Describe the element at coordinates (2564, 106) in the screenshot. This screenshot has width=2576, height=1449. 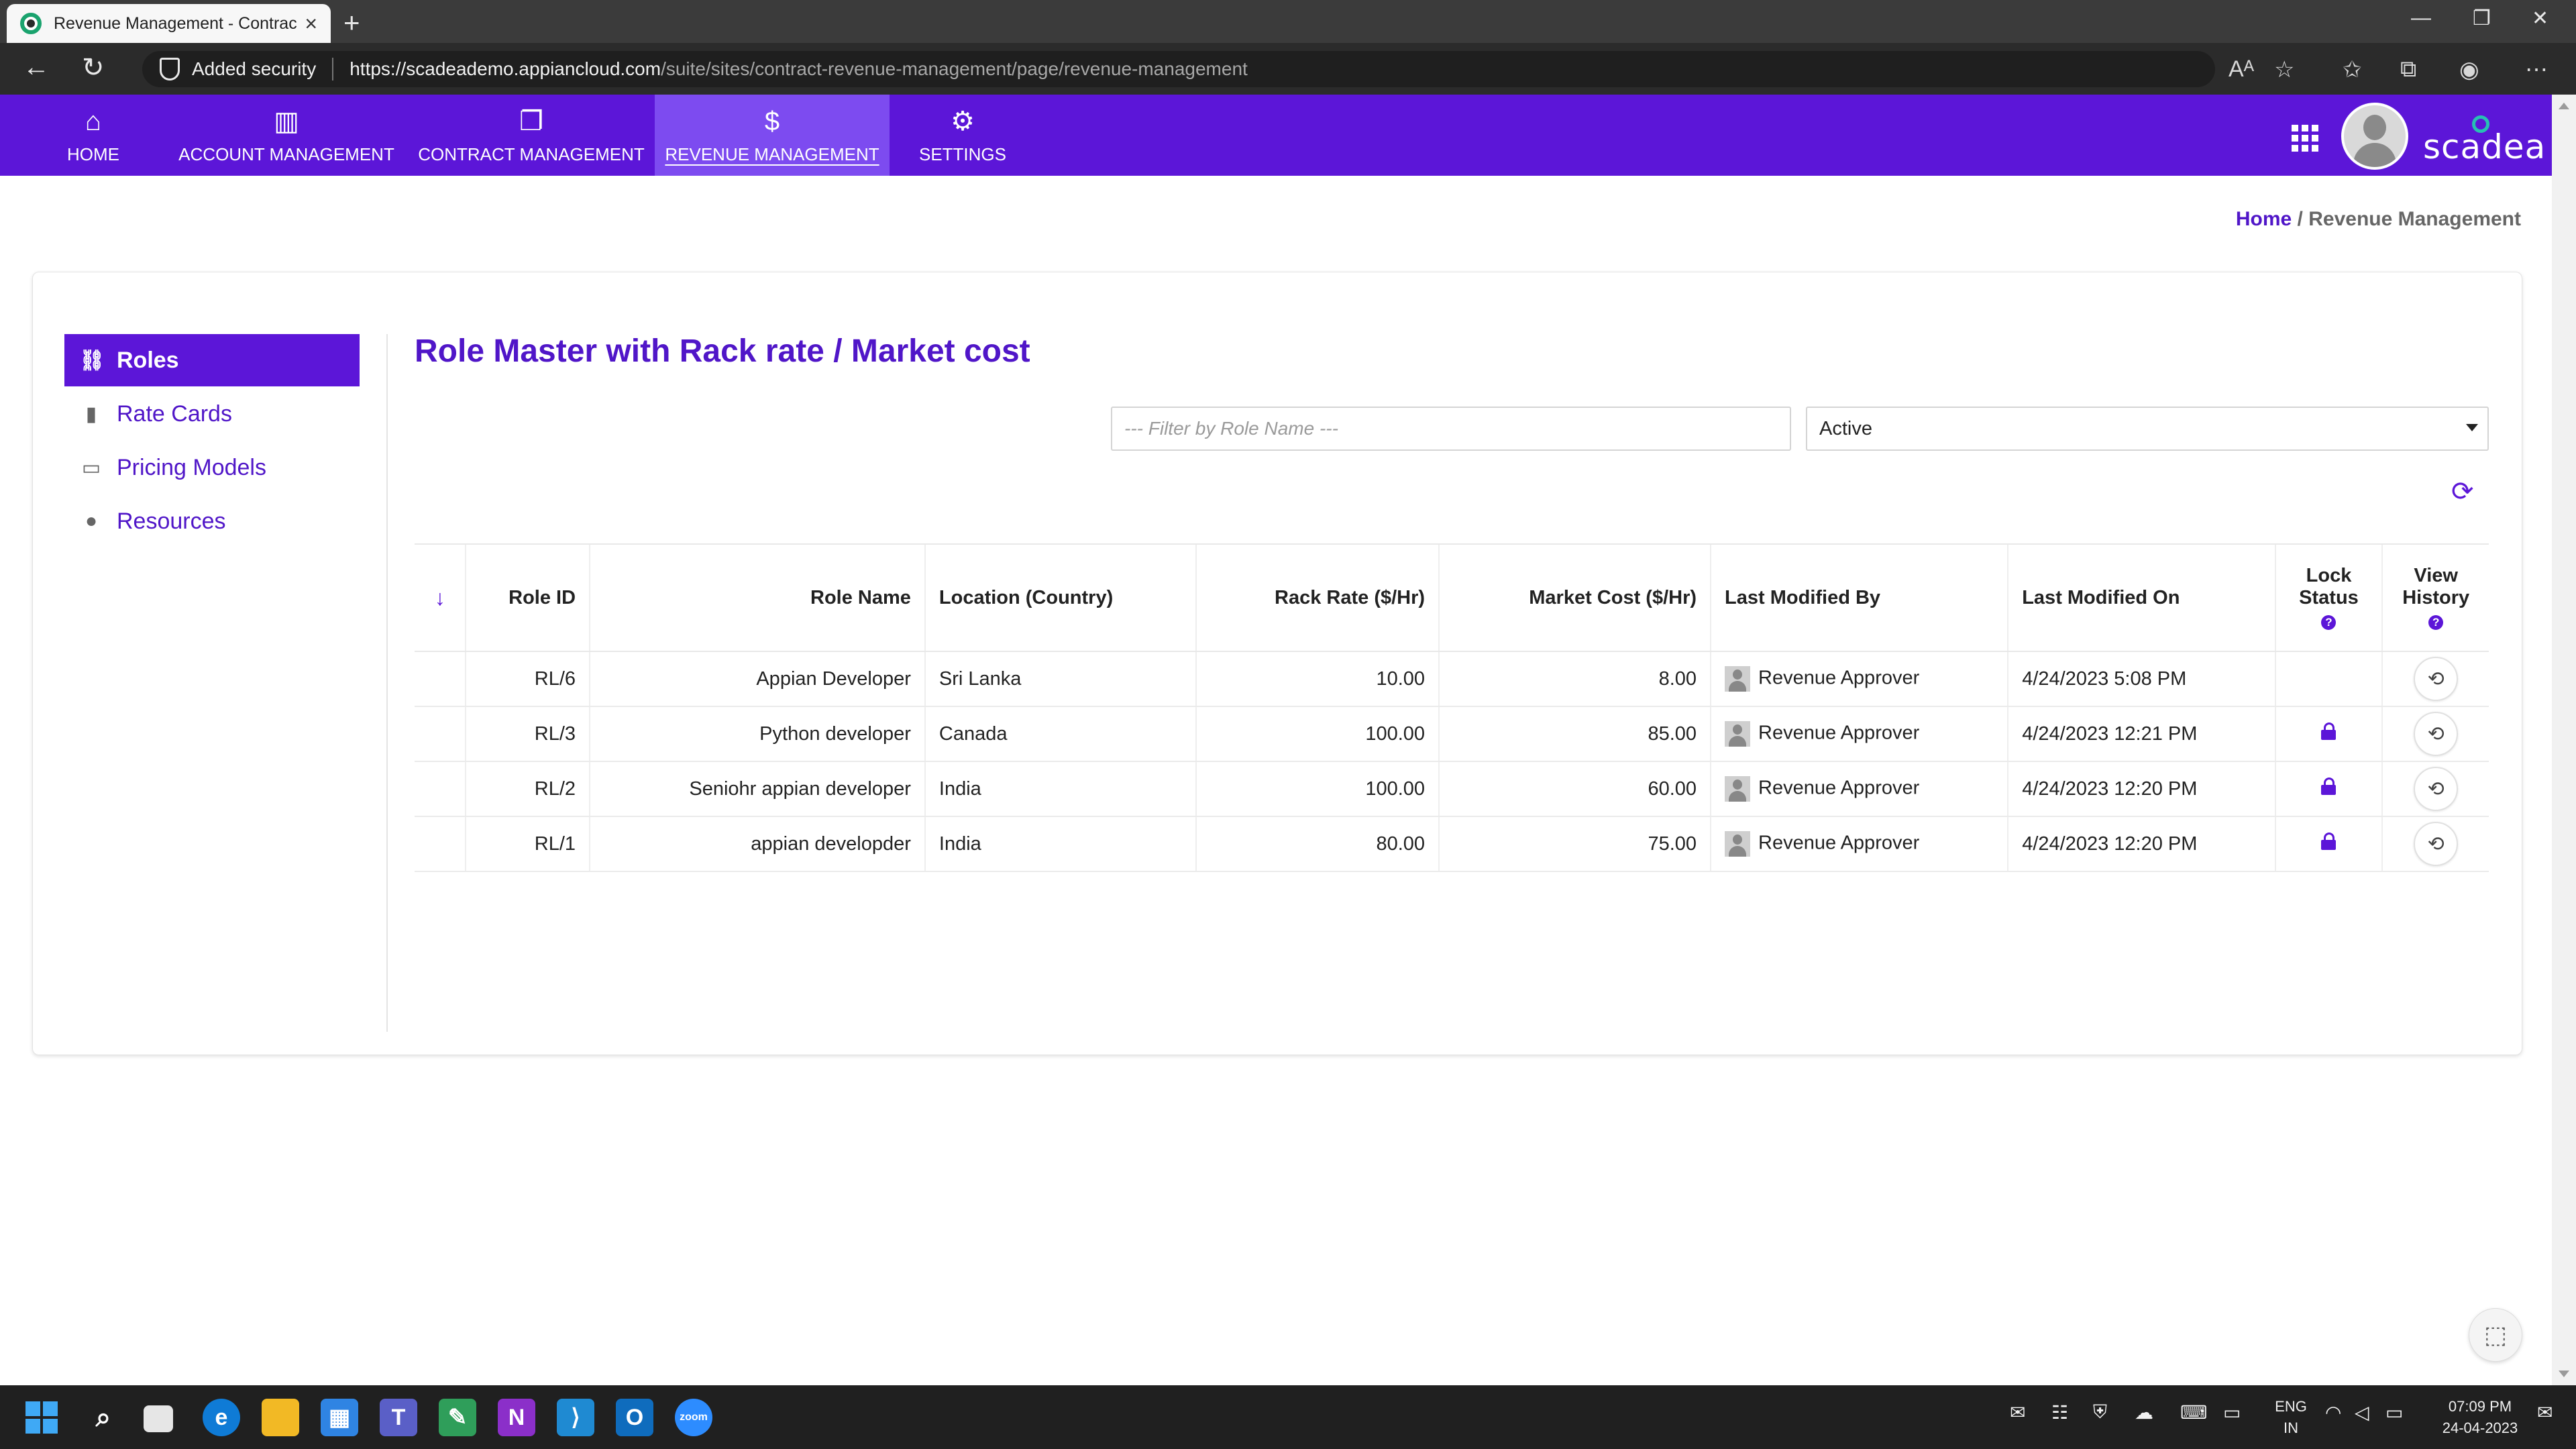
I see `scroll-up-arrow-icon` at that location.